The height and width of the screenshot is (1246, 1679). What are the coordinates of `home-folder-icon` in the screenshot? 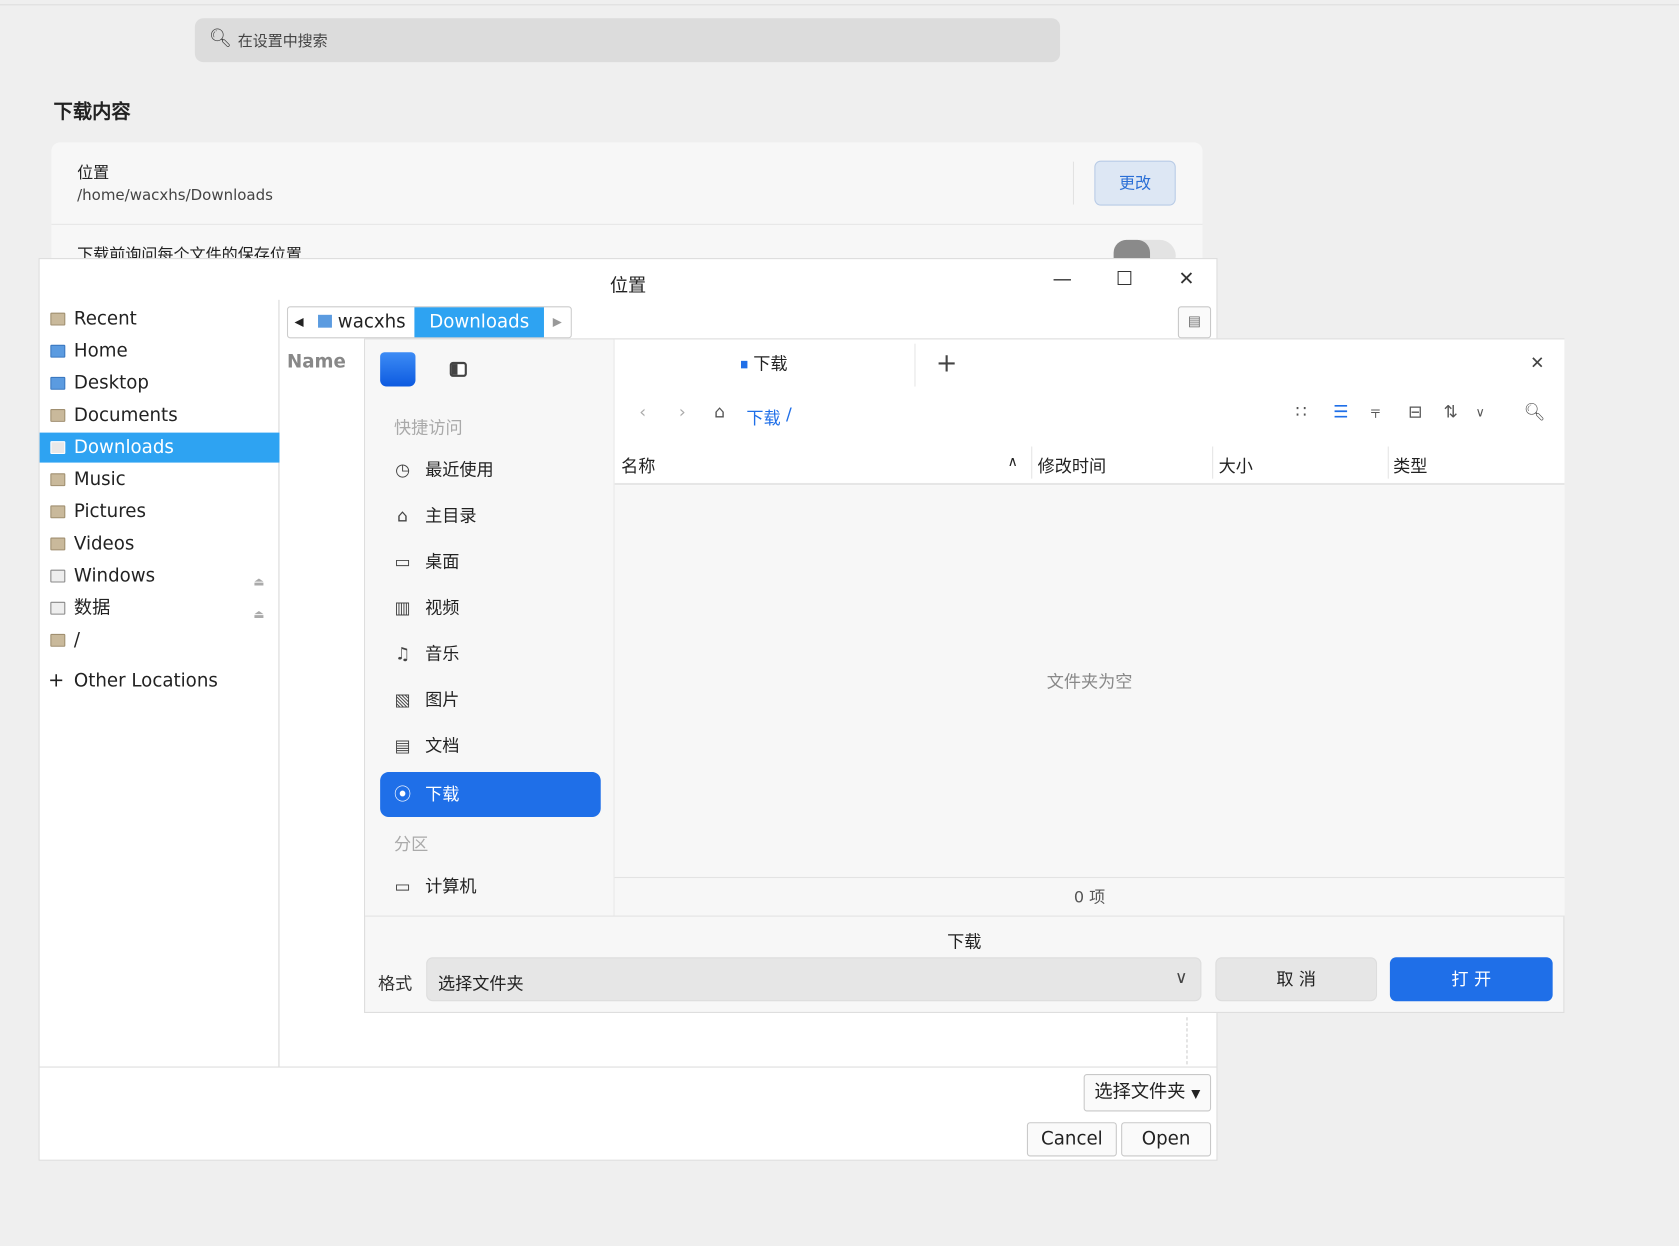 It's located at (325, 321).